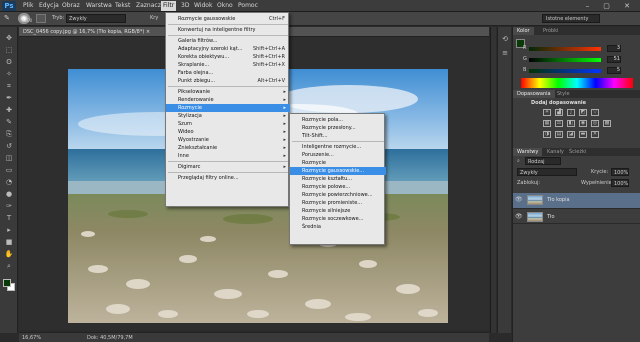  Describe the element at coordinates (583, 112) in the screenshot. I see `exposure-icon: ◩` at that location.